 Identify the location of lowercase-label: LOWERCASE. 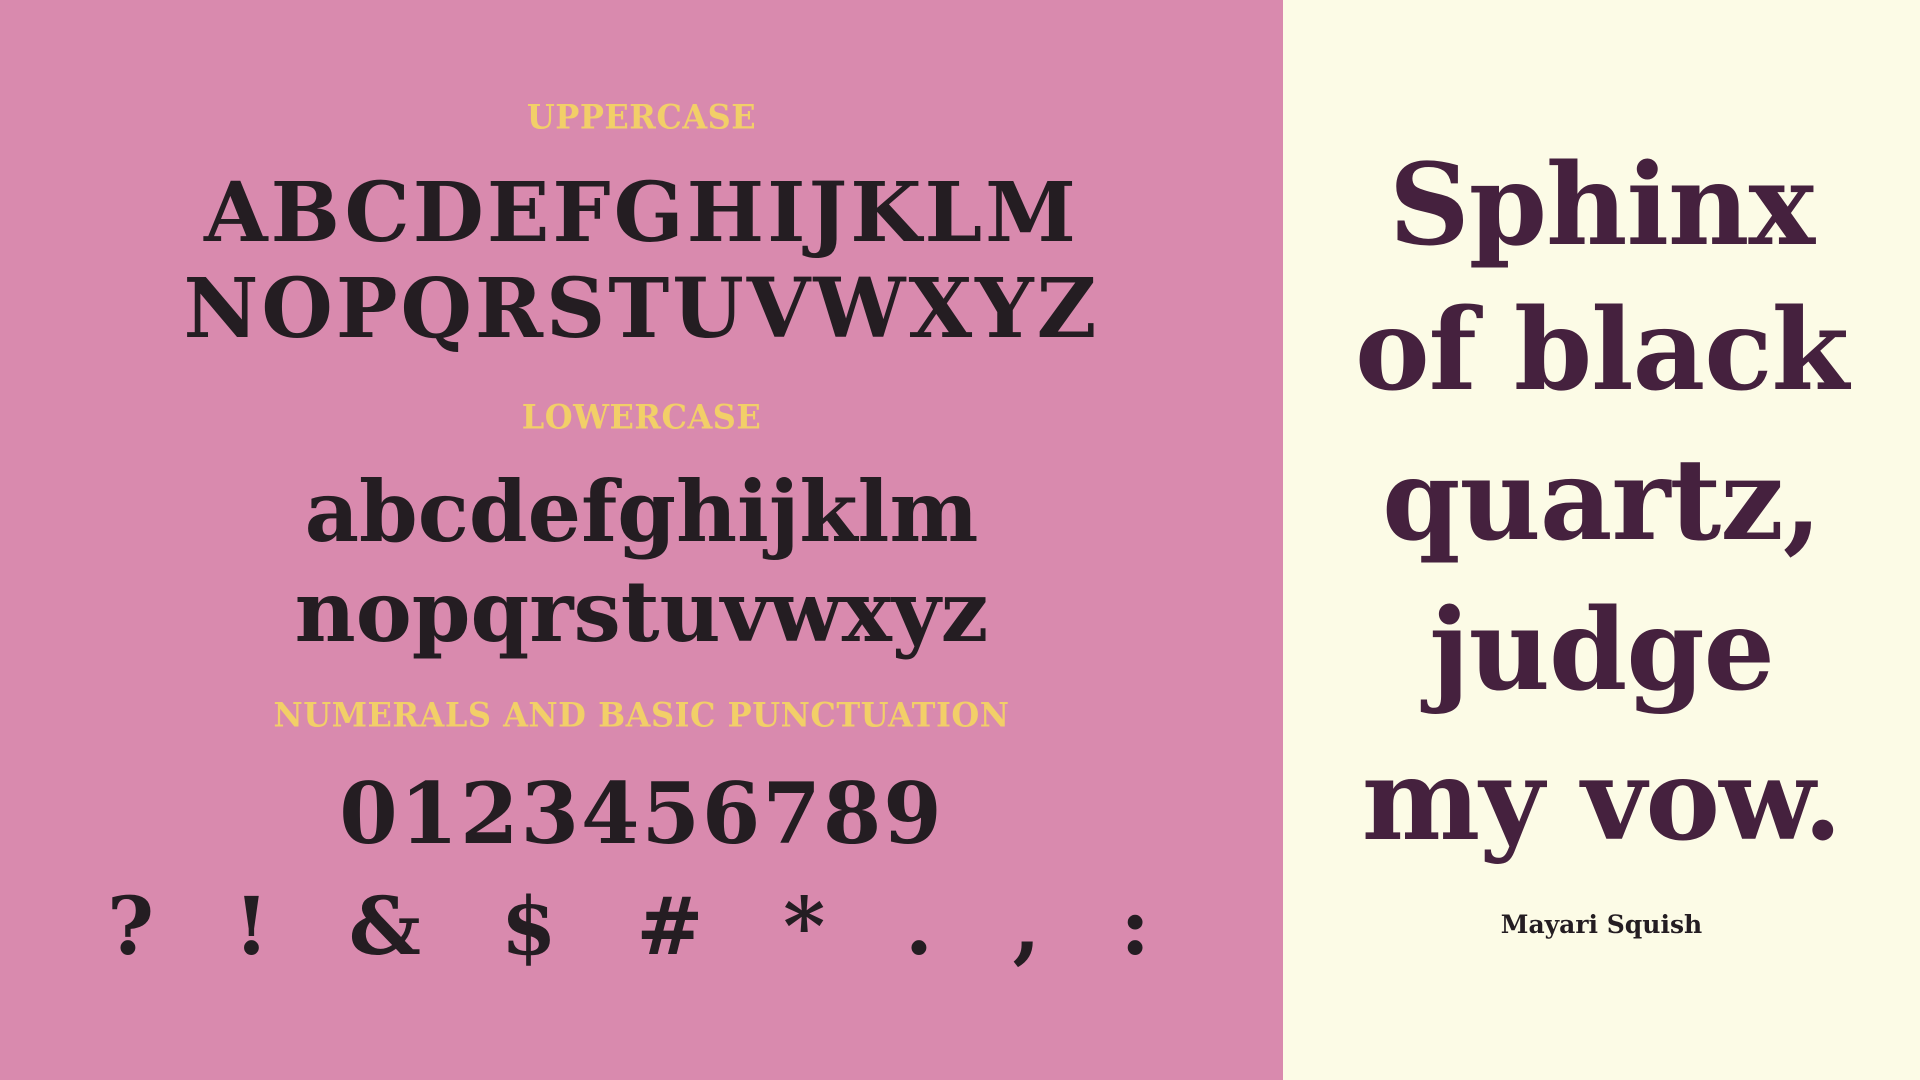
(641, 417).